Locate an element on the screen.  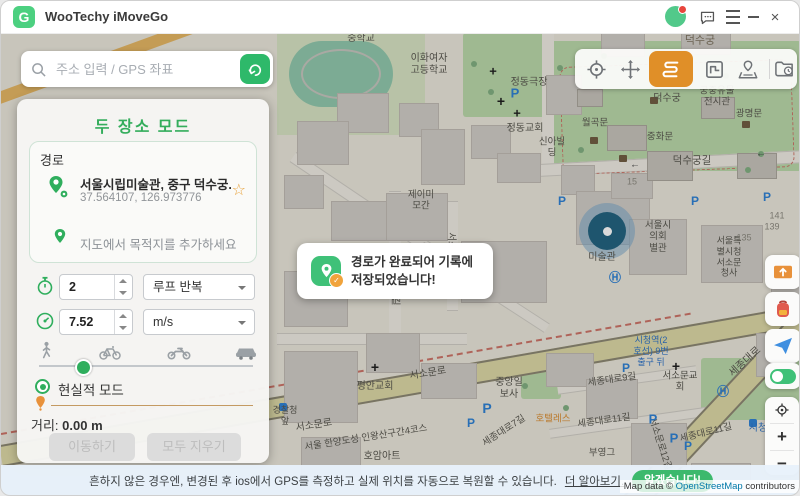
teleport-mode-icon is located at coordinates (596, 69).